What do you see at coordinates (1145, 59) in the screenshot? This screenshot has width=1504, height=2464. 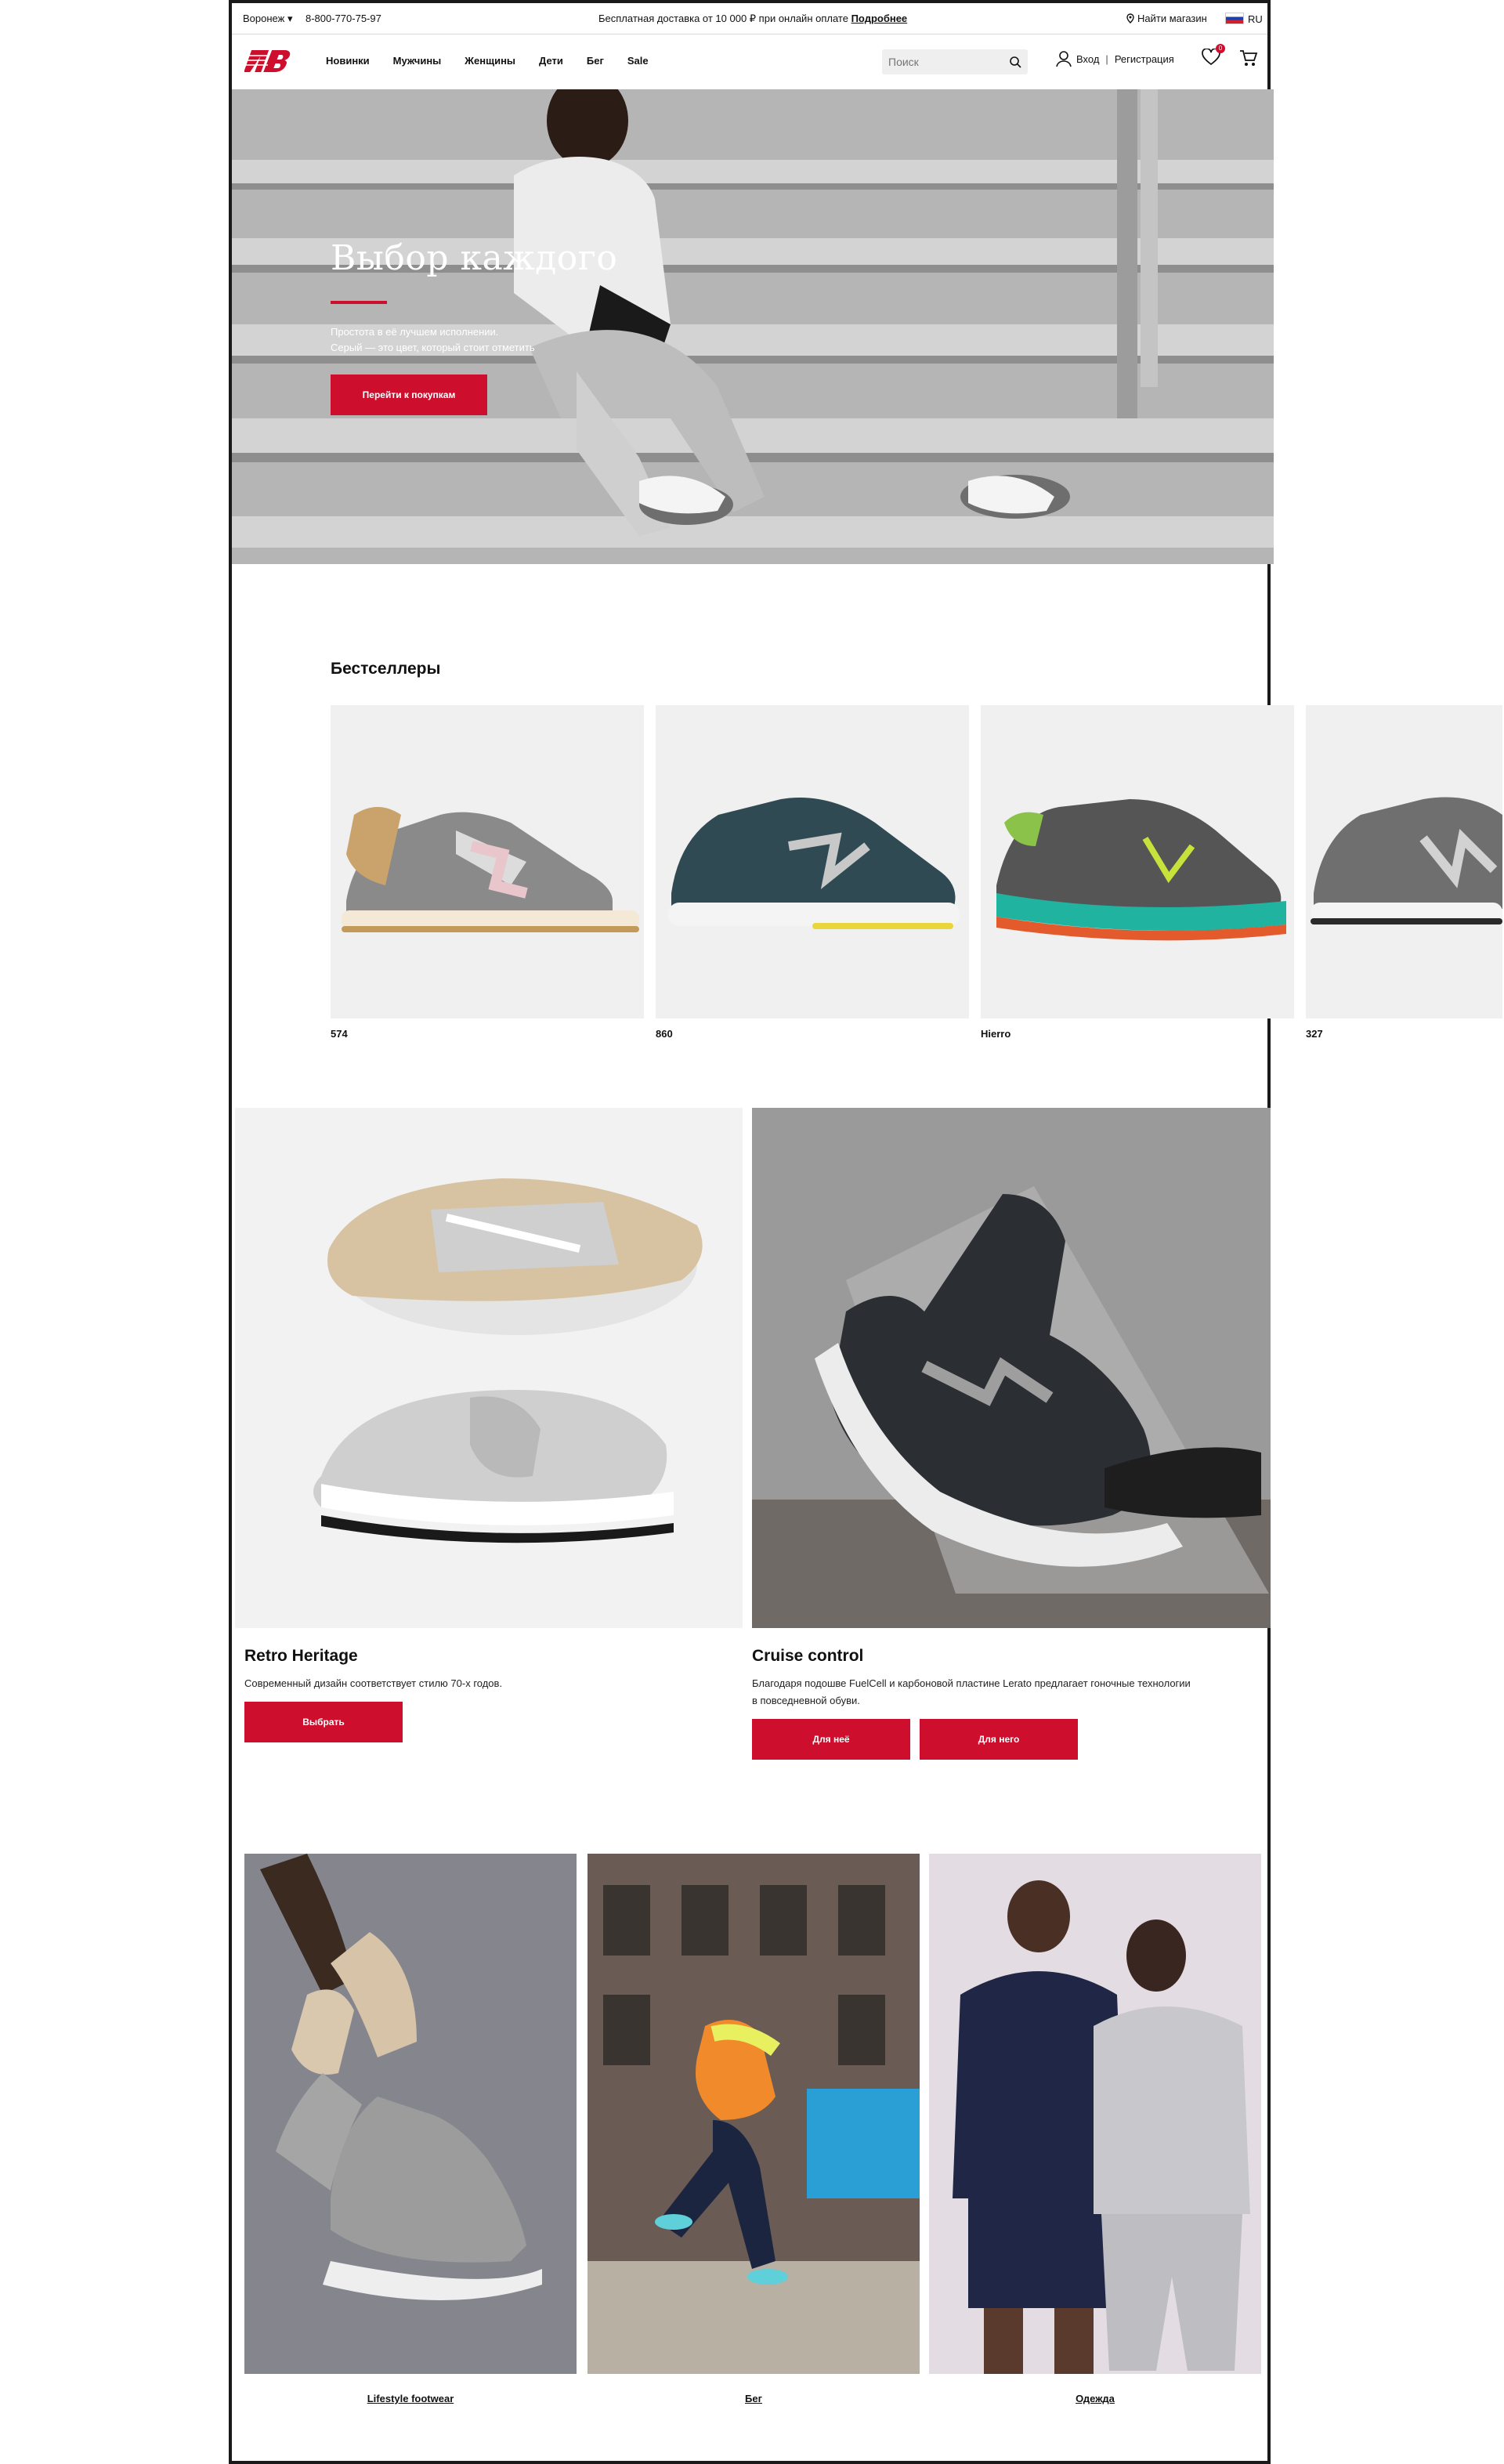 I see `register-link: Регистрация` at bounding box center [1145, 59].